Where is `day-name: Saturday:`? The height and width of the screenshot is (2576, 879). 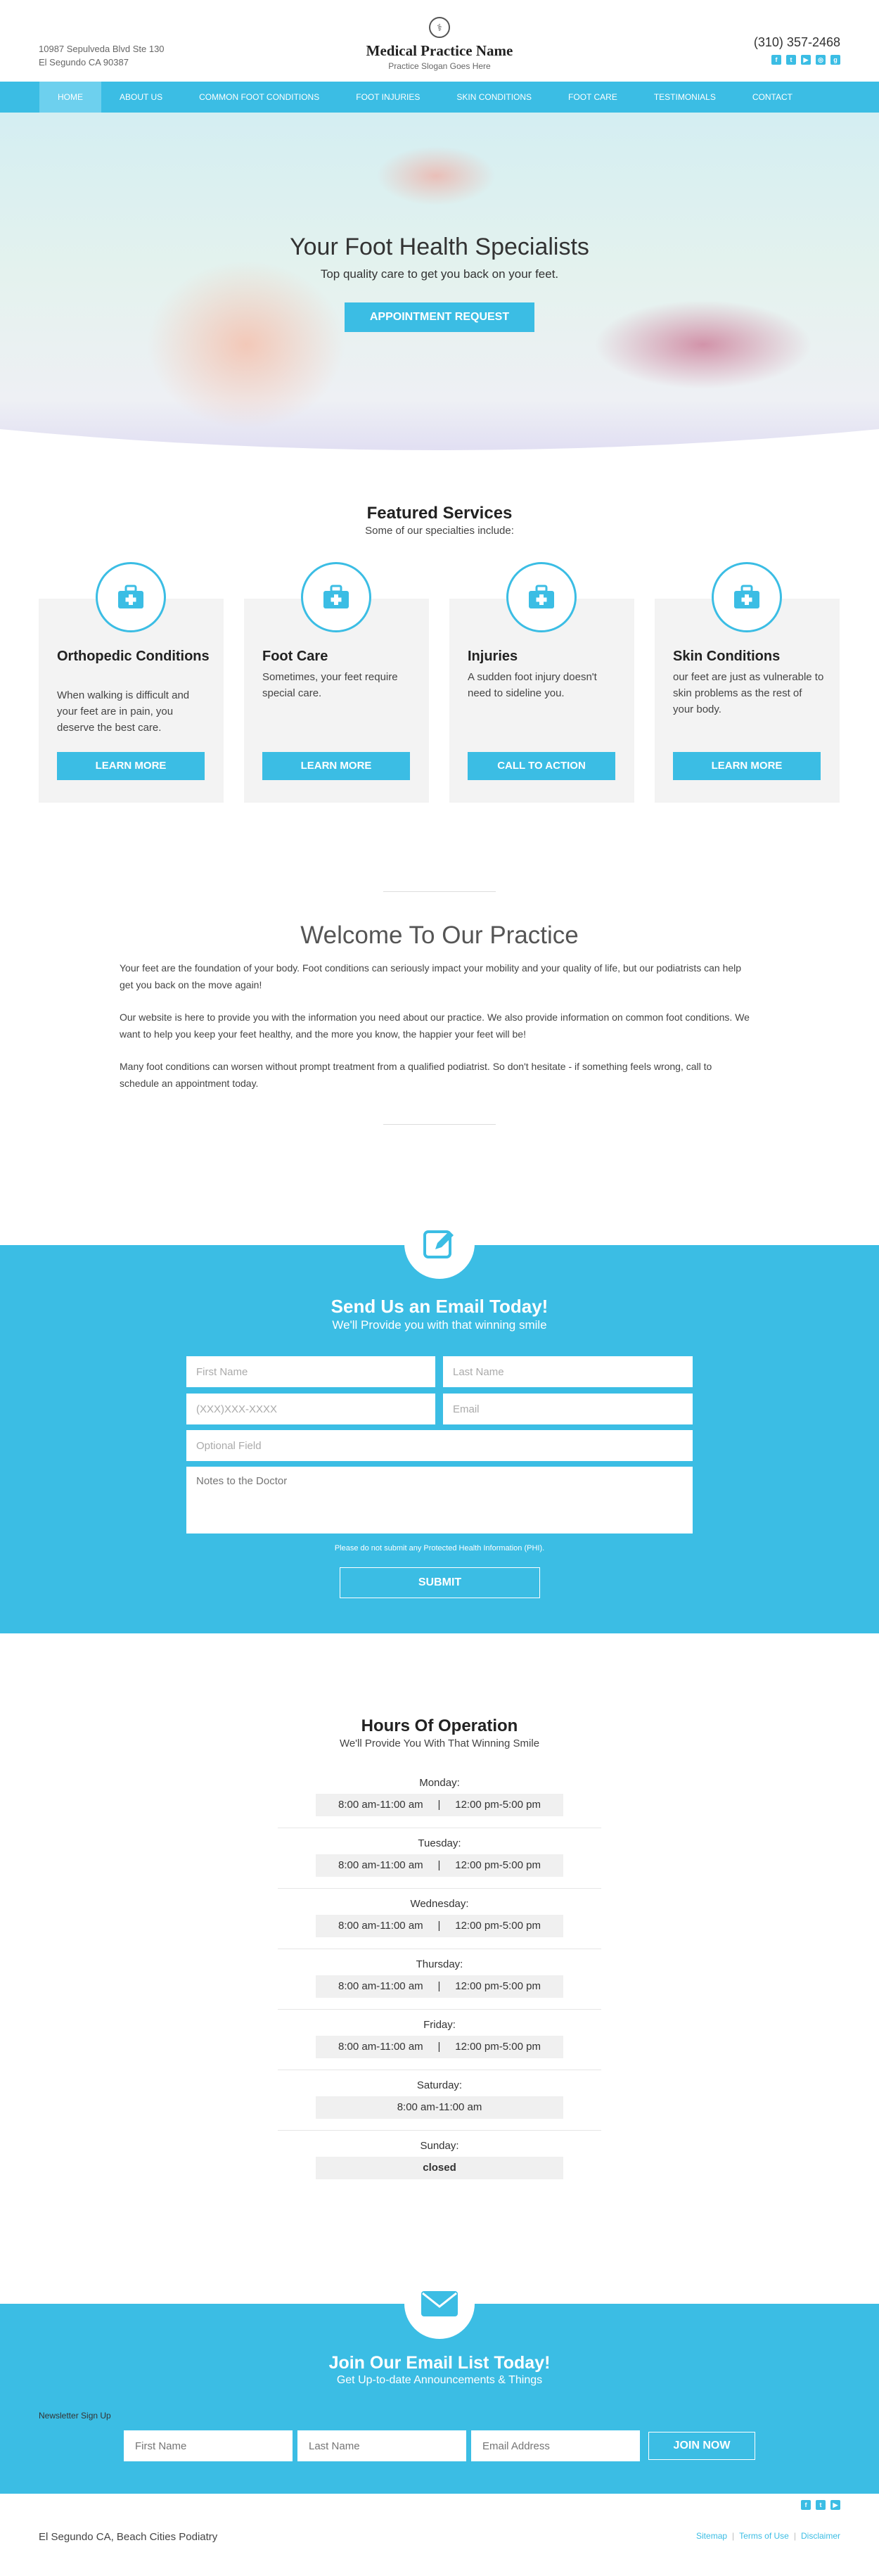 day-name: Saturday: is located at coordinates (440, 2085).